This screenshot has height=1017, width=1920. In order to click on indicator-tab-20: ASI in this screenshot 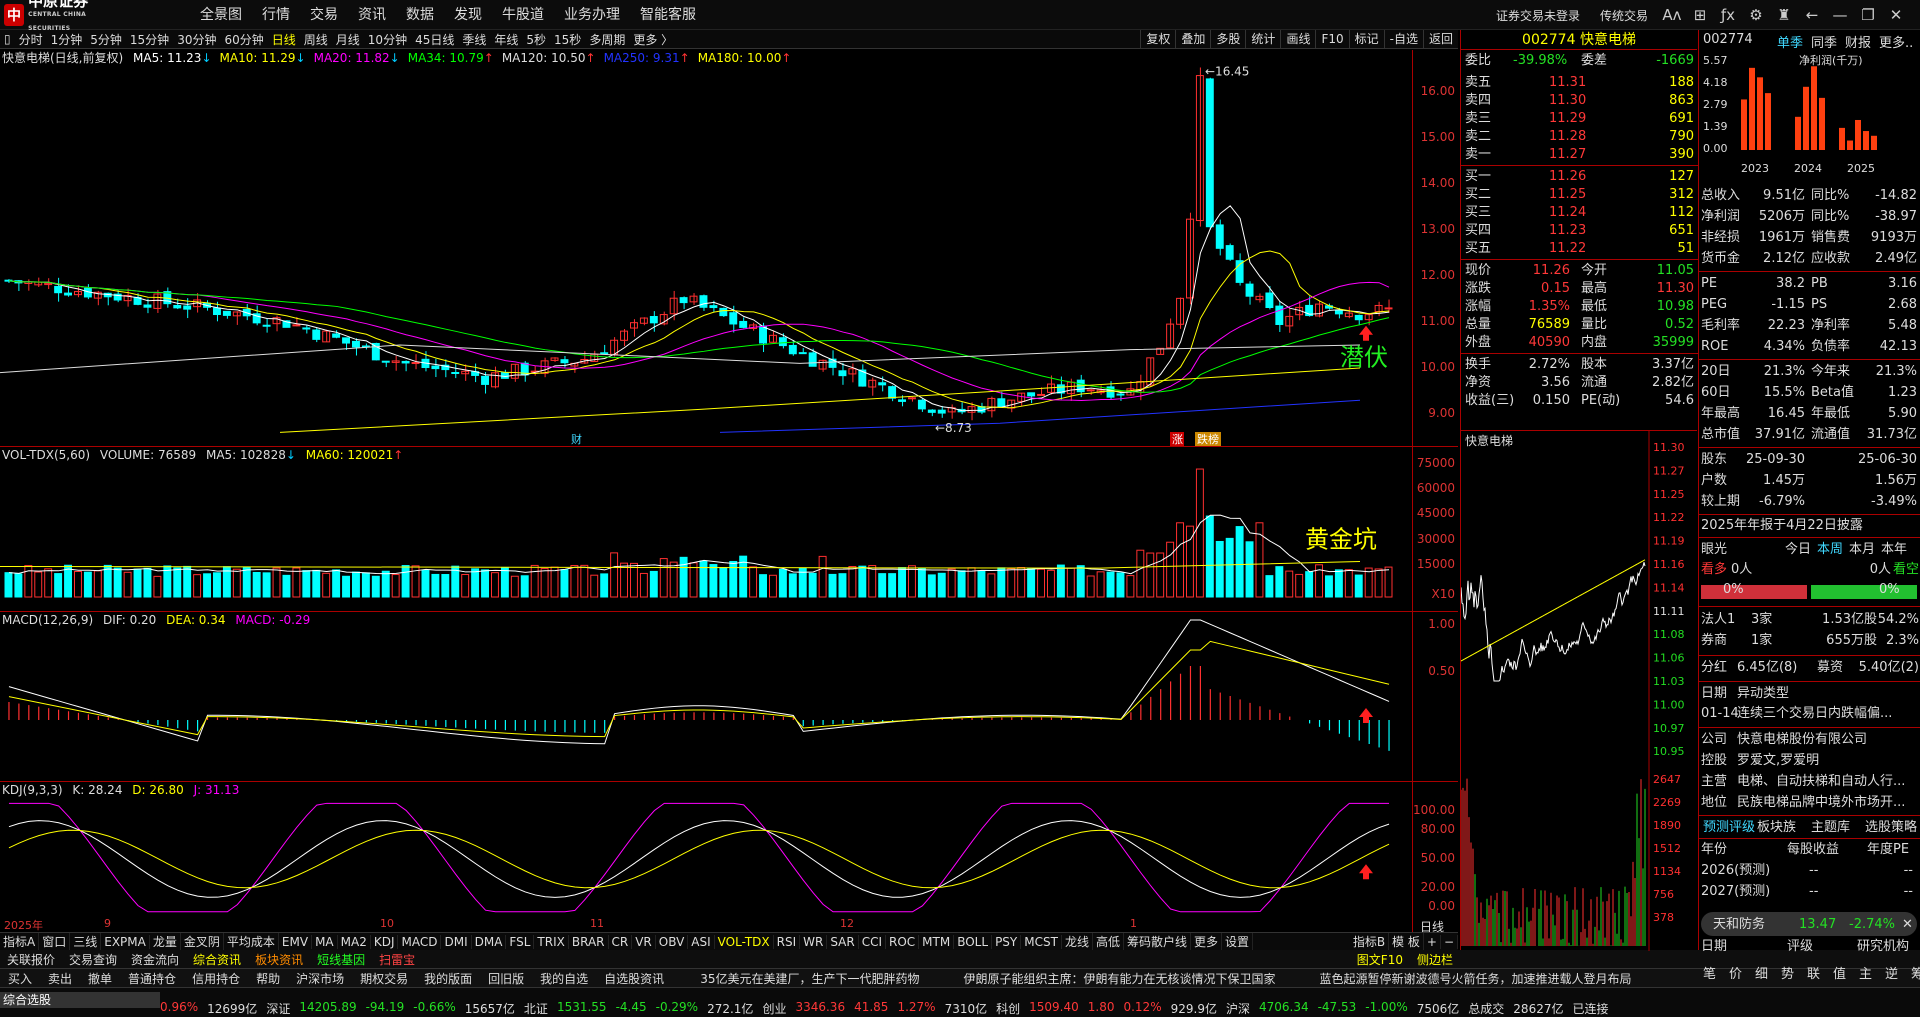, I will do `click(701, 941)`.